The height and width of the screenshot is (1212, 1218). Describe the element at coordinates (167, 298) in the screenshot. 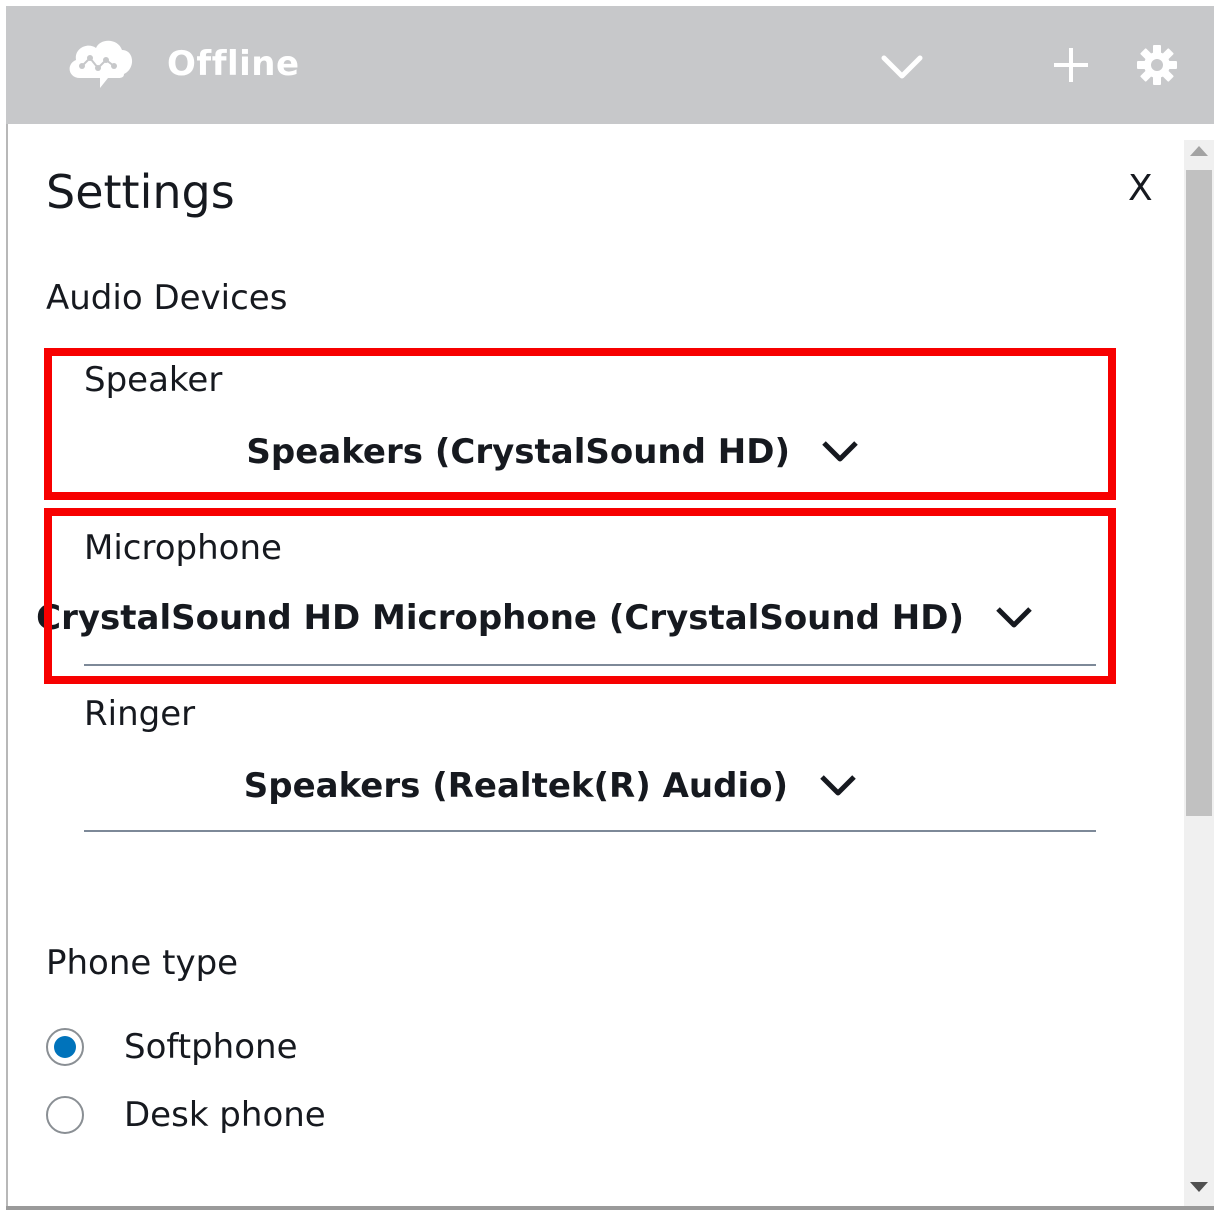

I see `audio-devices-heading: Audio Devices` at that location.